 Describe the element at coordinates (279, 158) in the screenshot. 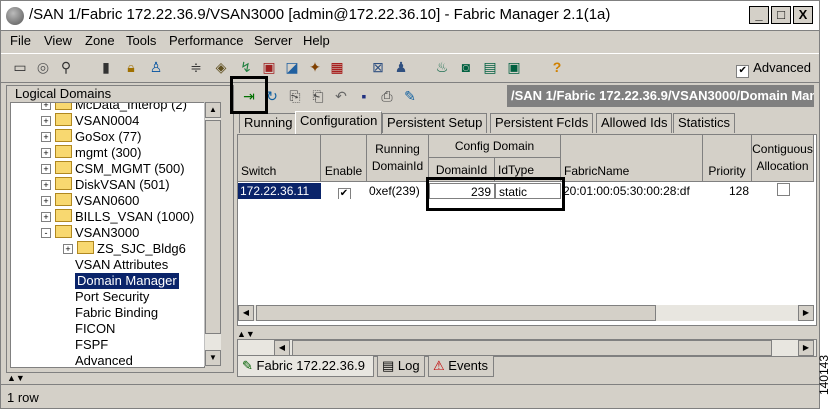

I see `column-switch: Switch` at that location.